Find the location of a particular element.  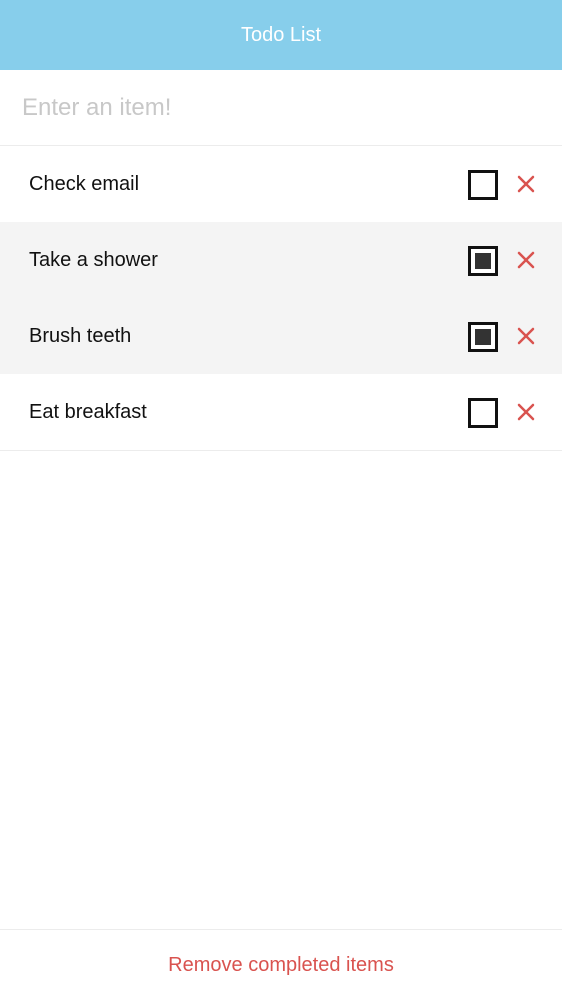

page-title: Todo List is located at coordinates (281, 34).